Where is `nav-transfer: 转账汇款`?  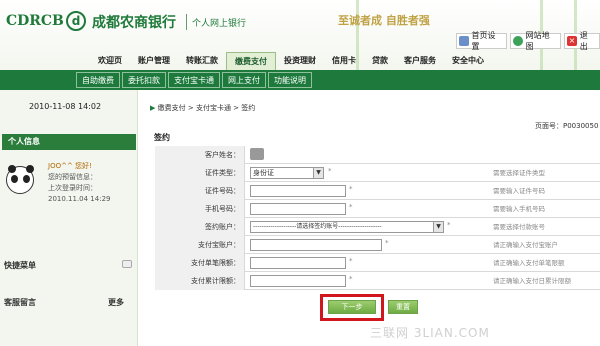 nav-transfer: 转账汇款 is located at coordinates (202, 61).